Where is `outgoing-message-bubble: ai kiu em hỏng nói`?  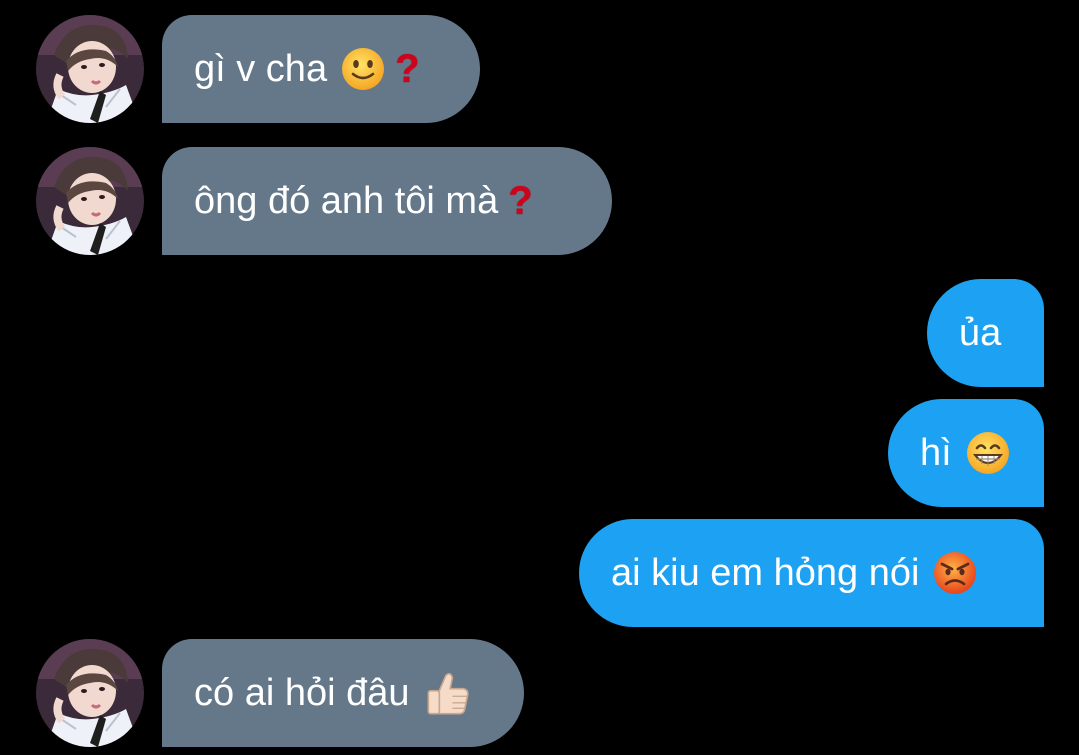
outgoing-message-bubble: ai kiu em hỏng nói is located at coordinates (811, 573).